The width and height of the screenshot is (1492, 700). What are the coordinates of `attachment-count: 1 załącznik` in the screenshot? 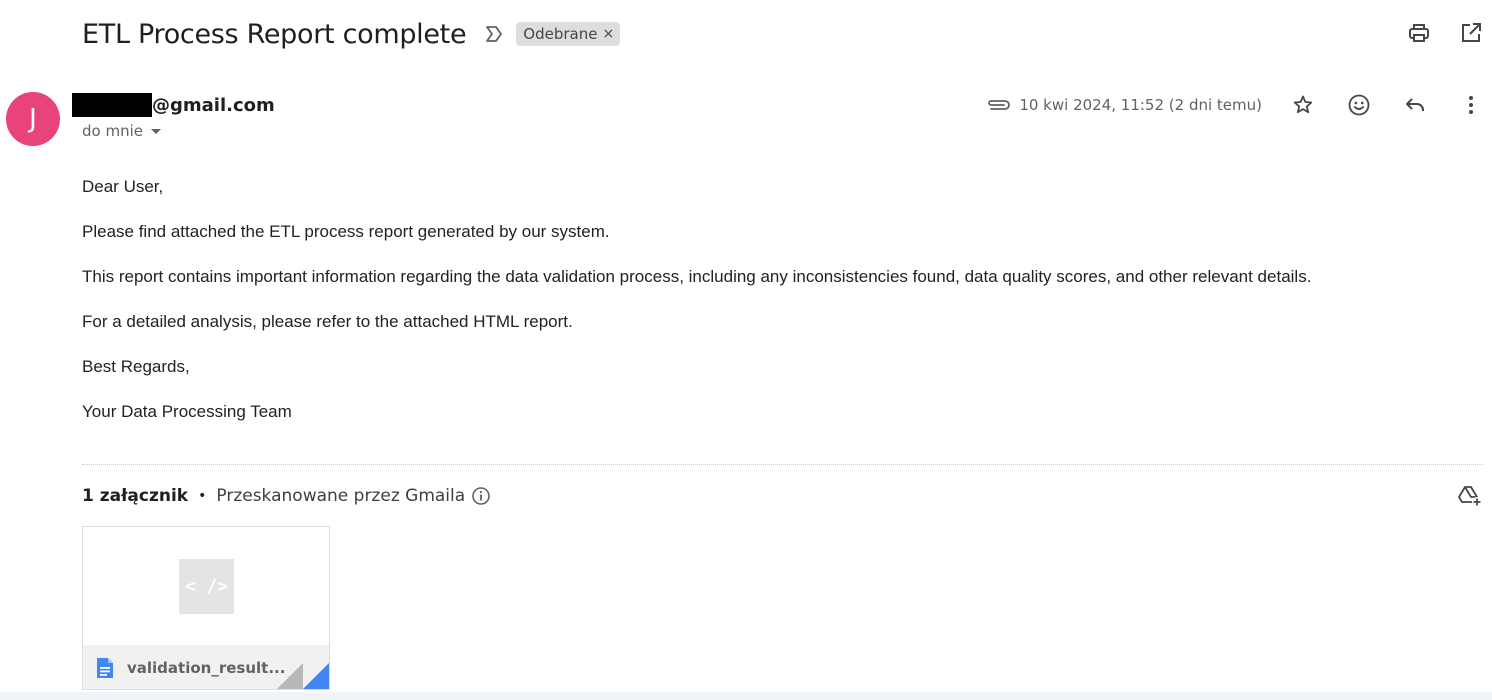 It's located at (135, 496).